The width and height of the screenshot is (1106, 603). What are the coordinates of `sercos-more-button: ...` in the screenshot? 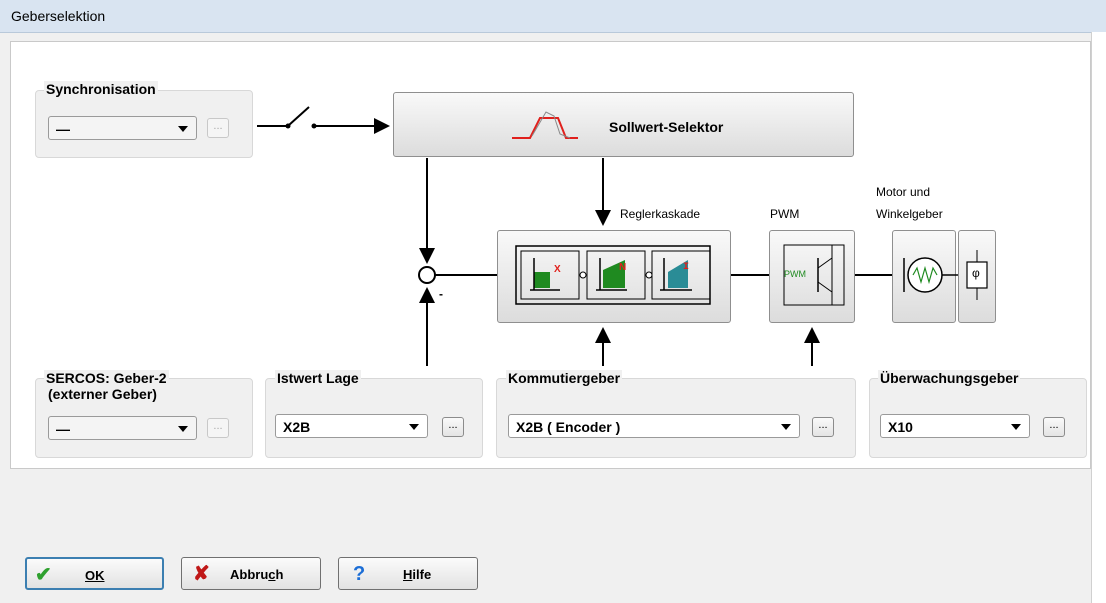 It's located at (218, 428).